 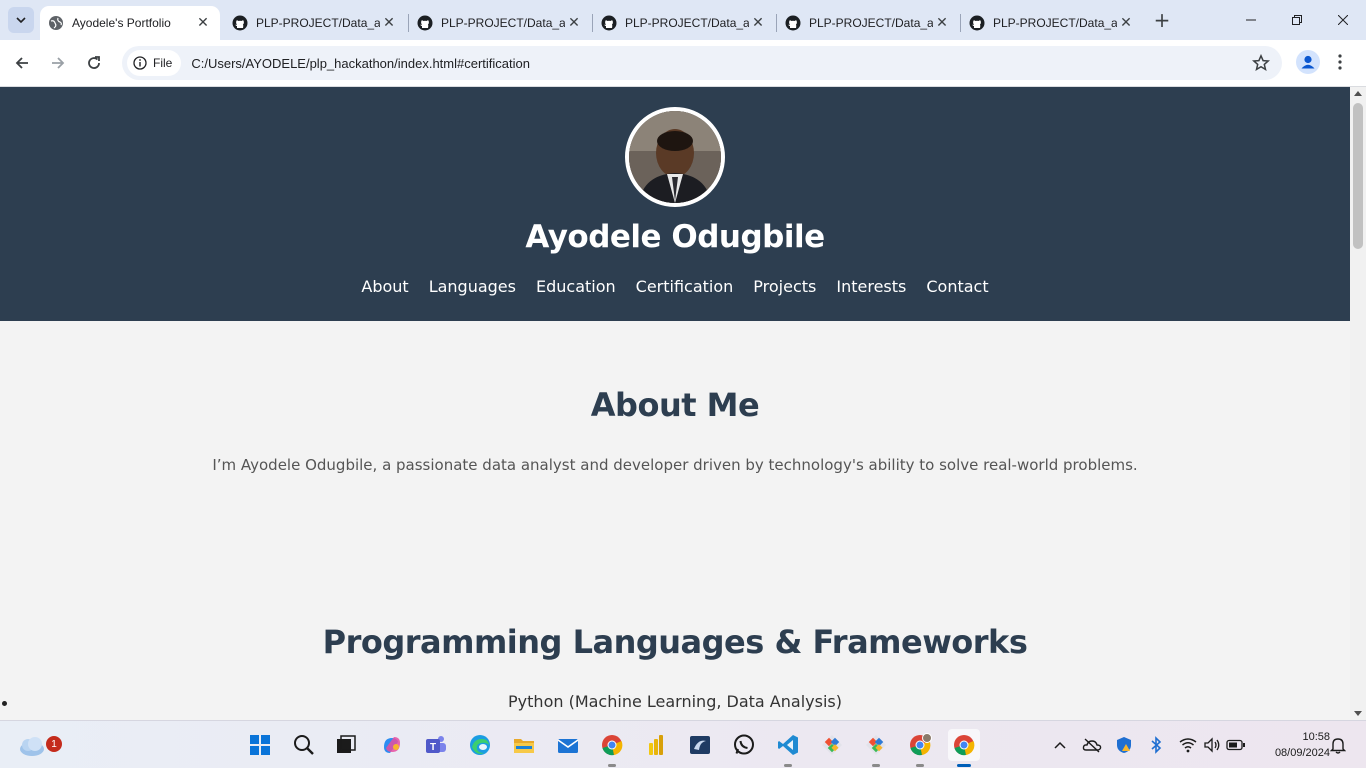 What do you see at coordinates (1092, 745) in the screenshot?
I see `onedrive-status` at bounding box center [1092, 745].